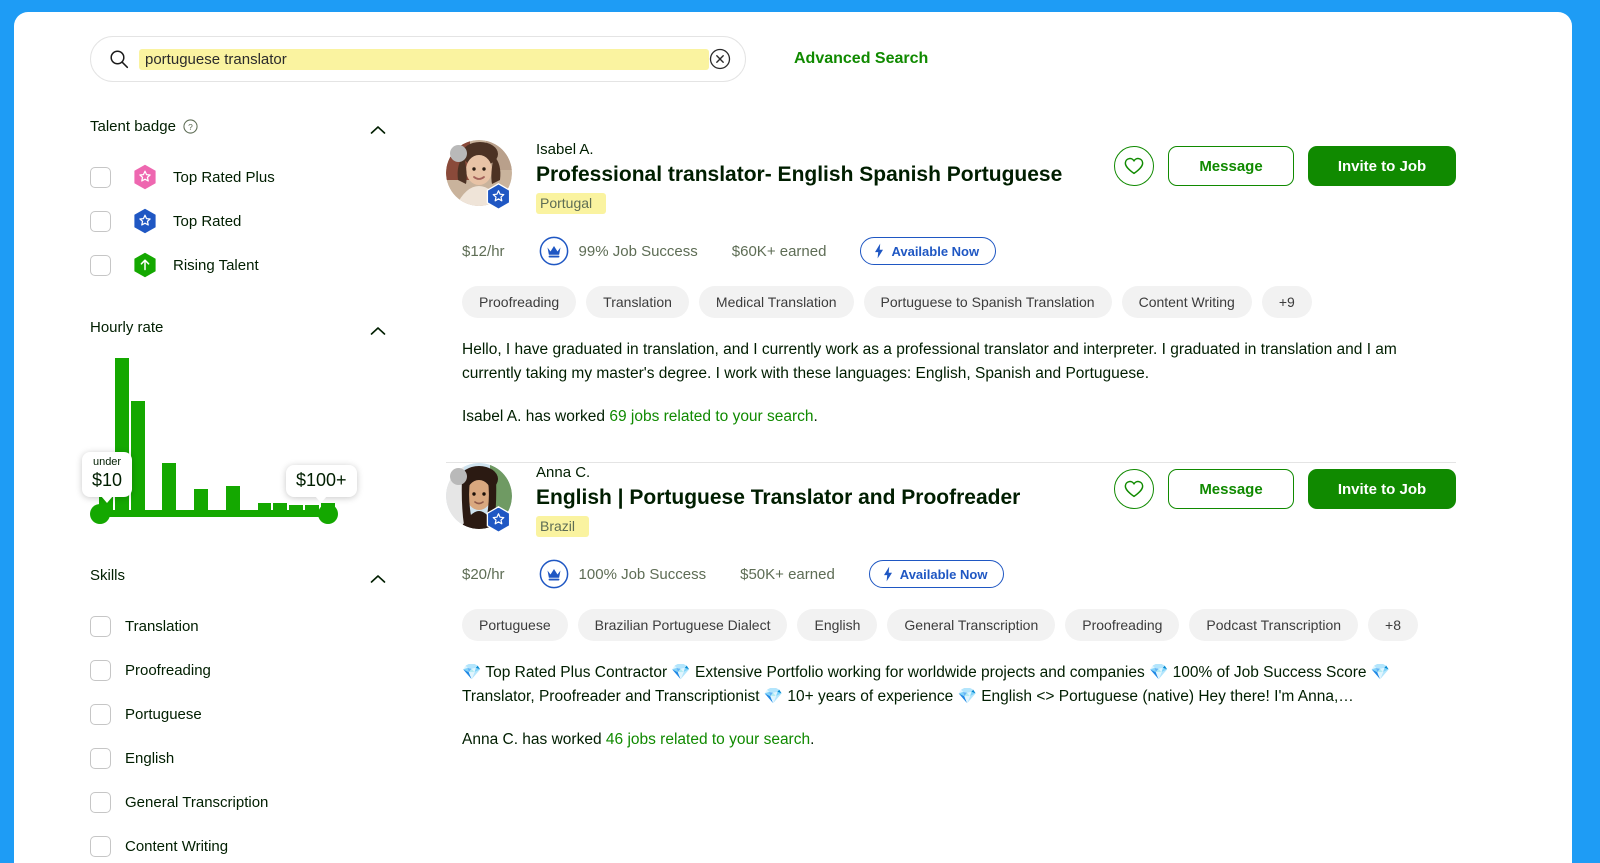 The width and height of the screenshot is (1600, 863). I want to click on talent-badge-title-wrap: Talent badge ?, so click(144, 126).